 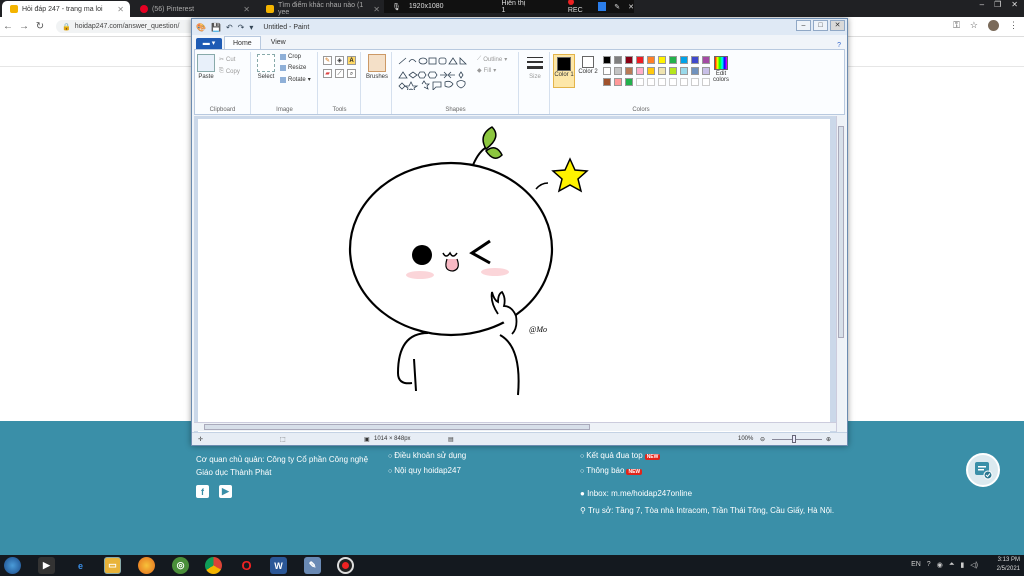 I want to click on fill-dropdown: ◆ Fill ▾, so click(x=486, y=71).